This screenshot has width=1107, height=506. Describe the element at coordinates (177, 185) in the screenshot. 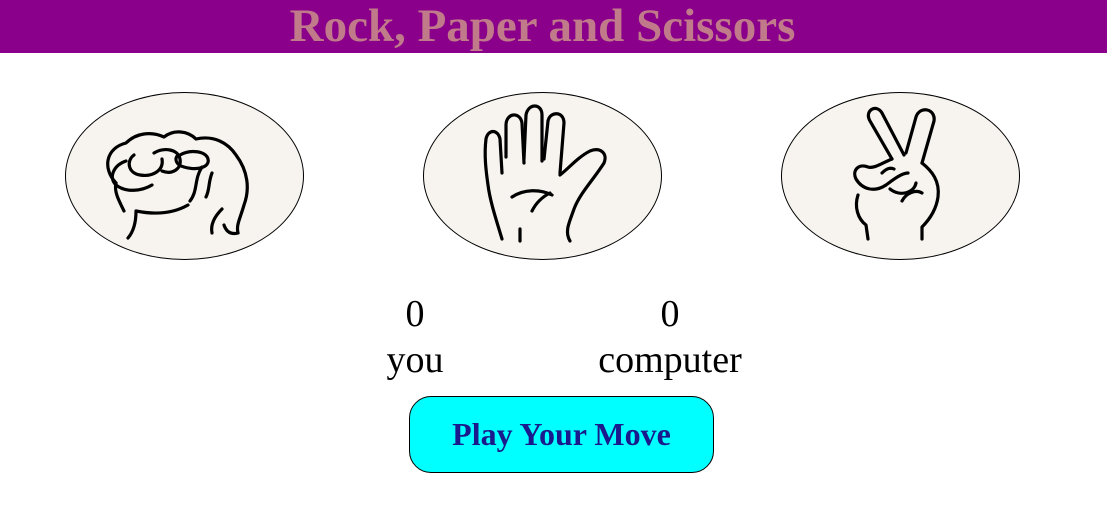

I see `fist-icon` at that location.